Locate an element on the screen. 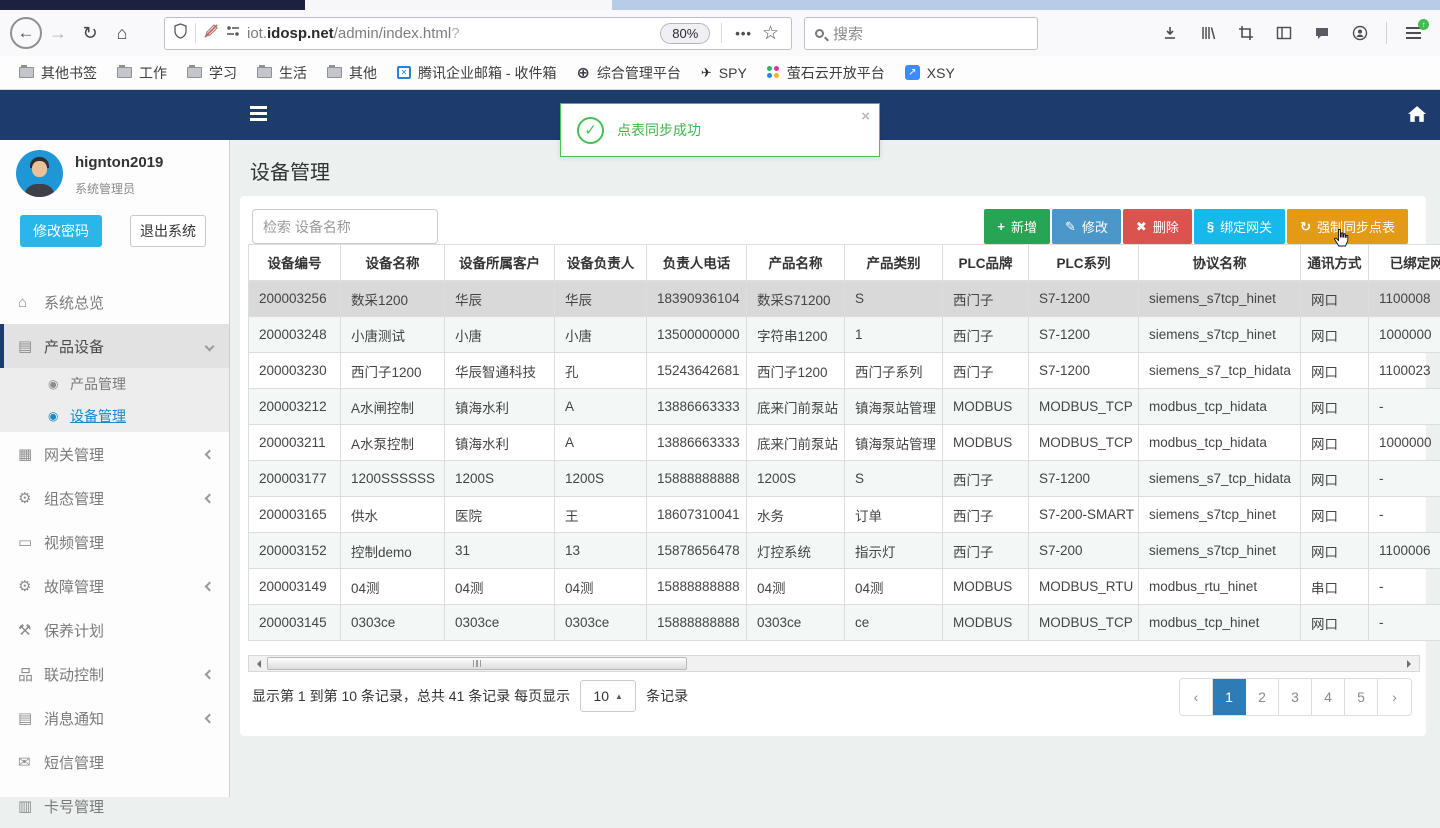  sidebar-item-device-mgmt: ◉设备管理 is located at coordinates (114, 416).